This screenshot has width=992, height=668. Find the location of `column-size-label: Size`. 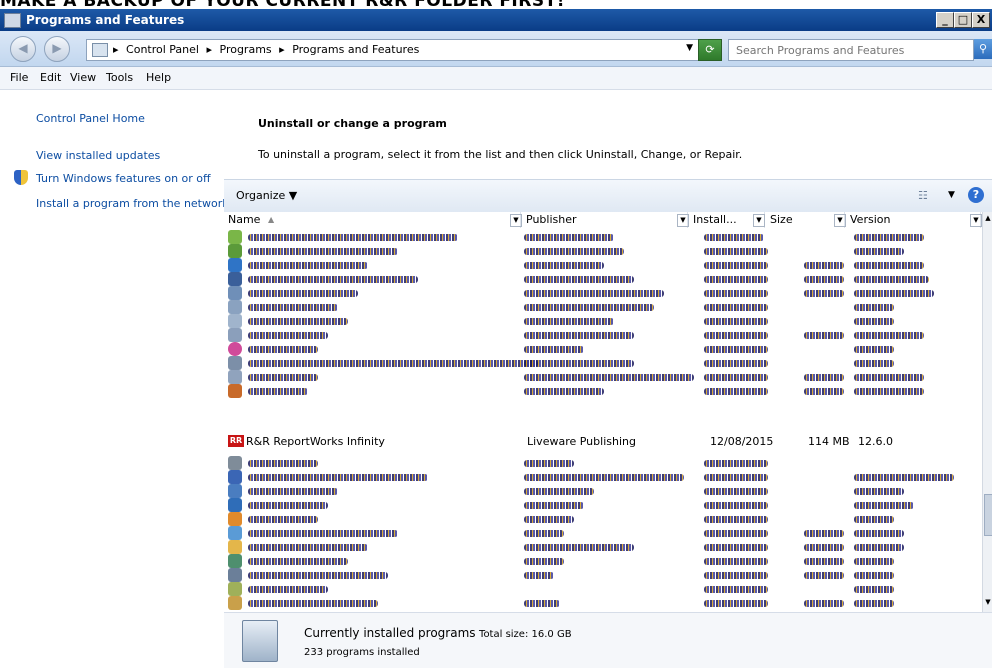

column-size-label: Size is located at coordinates (781, 219).